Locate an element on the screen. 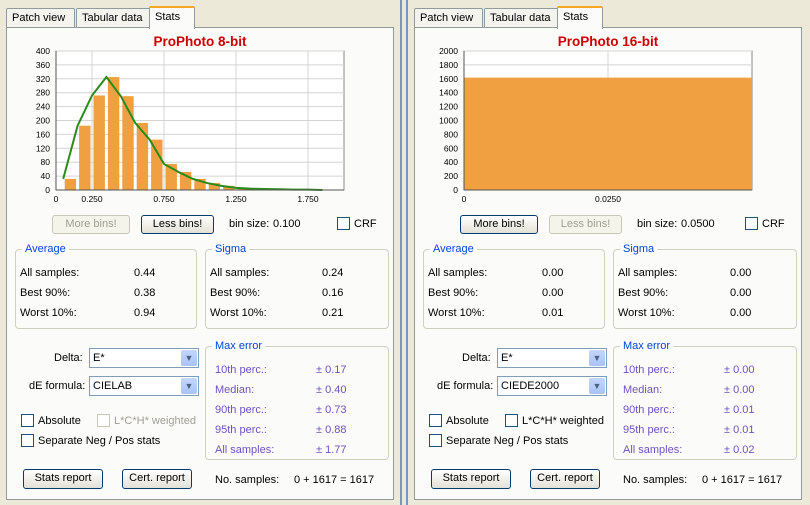 Image resolution: width=810 pixels, height=505 pixels. delta-label: Delta: is located at coordinates (68, 358).